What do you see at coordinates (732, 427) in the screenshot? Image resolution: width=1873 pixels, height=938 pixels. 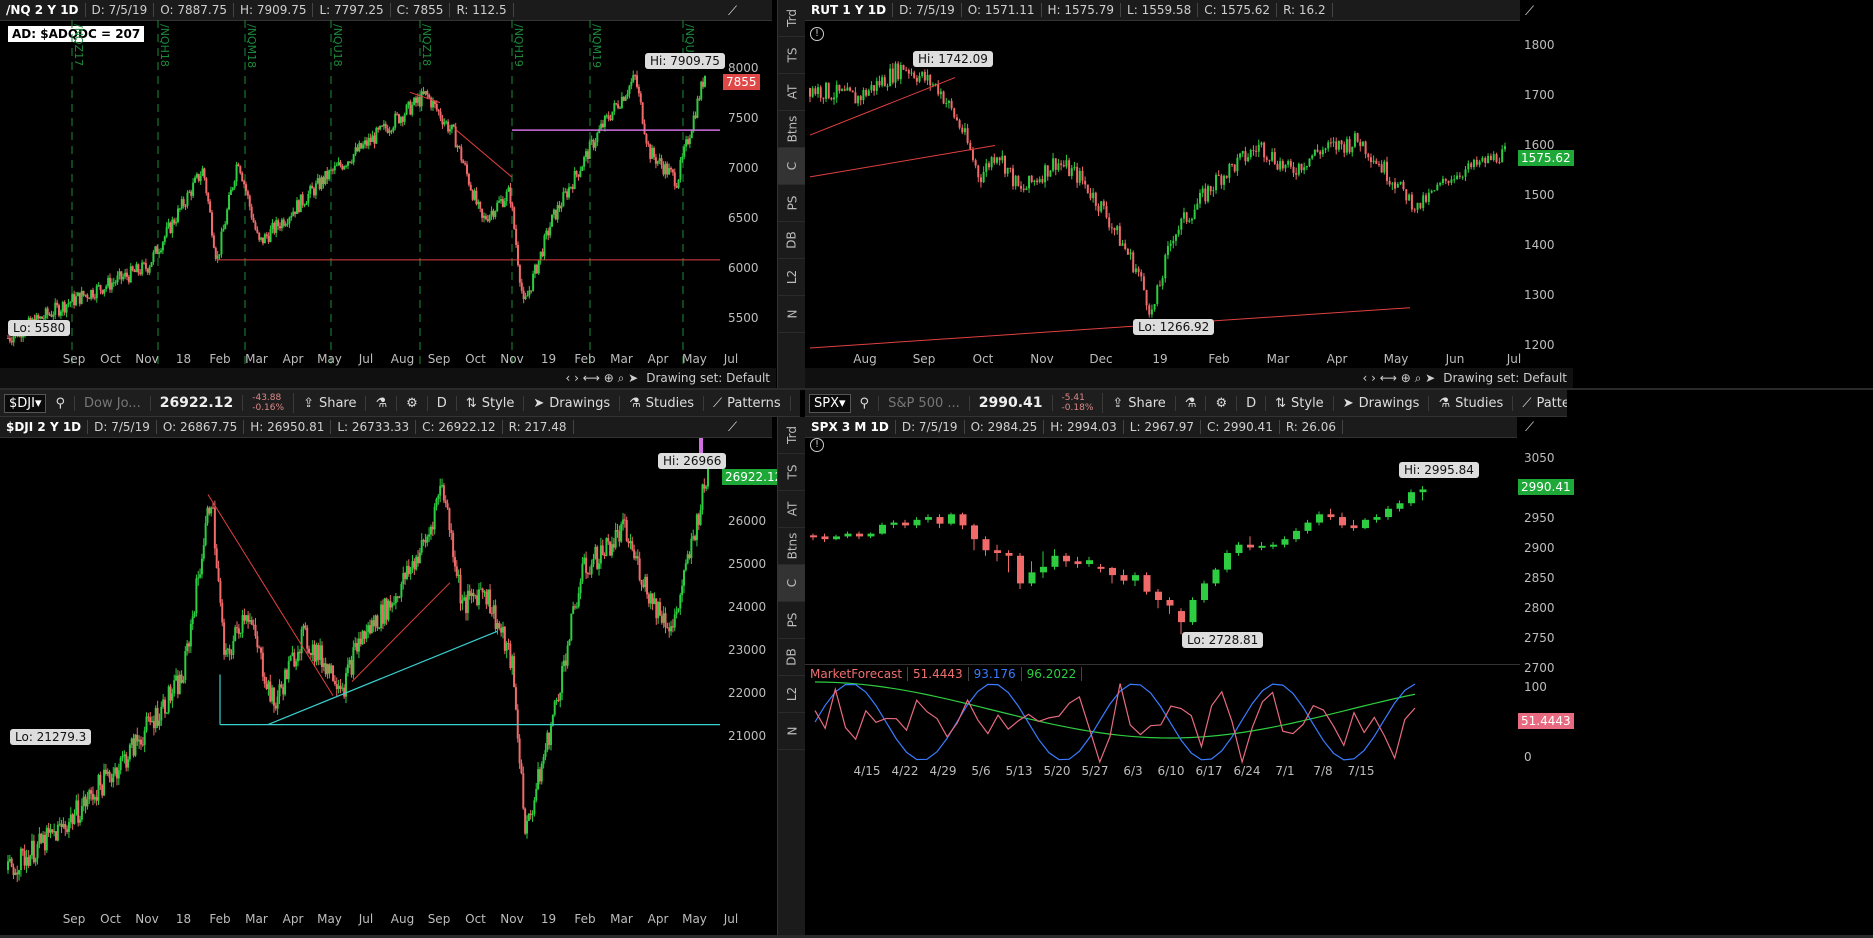 I see `dji-style-icon: ⟋` at bounding box center [732, 427].